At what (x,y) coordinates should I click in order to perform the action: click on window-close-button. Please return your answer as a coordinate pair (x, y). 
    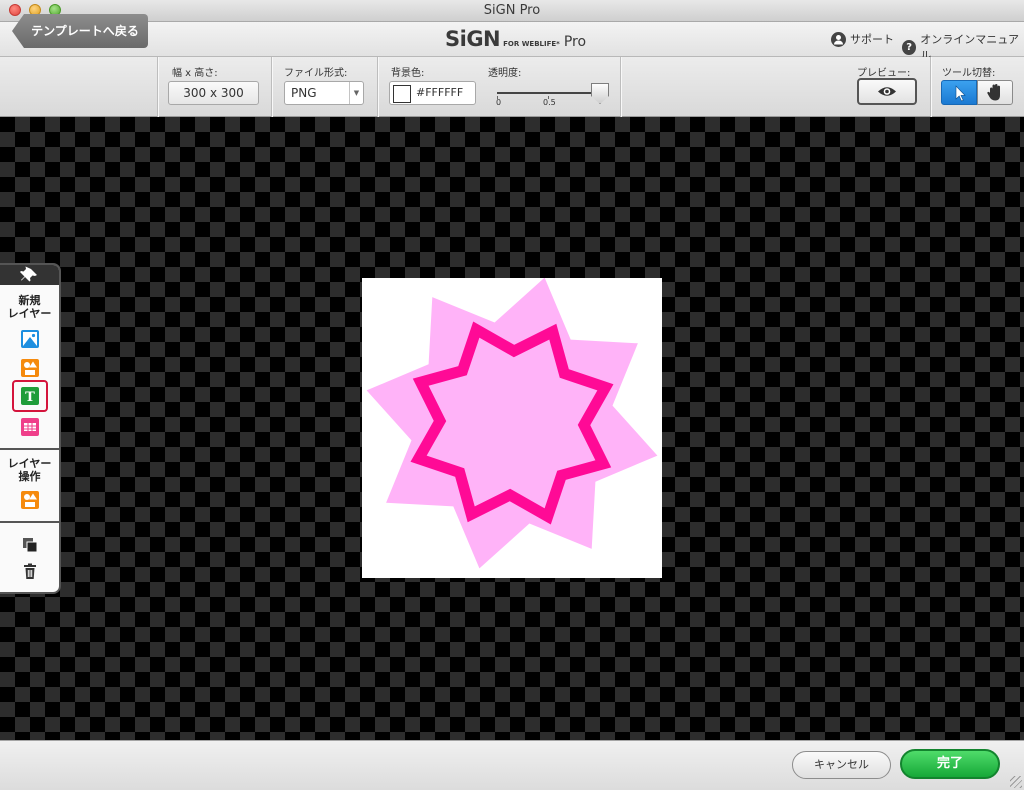
    Looking at the image, I should click on (15, 10).